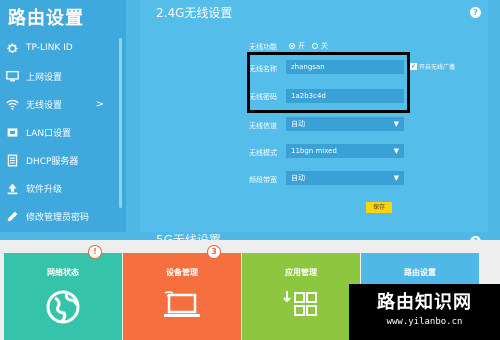 This screenshot has width=500, height=340. What do you see at coordinates (44, 189) in the screenshot?
I see `sidebar-item-label: 软件升级` at bounding box center [44, 189].